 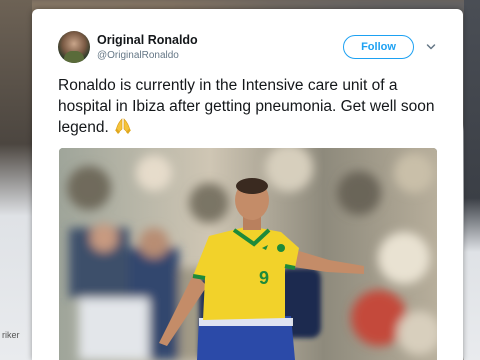 What do you see at coordinates (431, 47) in the screenshot?
I see `chevron-down-icon` at bounding box center [431, 47].